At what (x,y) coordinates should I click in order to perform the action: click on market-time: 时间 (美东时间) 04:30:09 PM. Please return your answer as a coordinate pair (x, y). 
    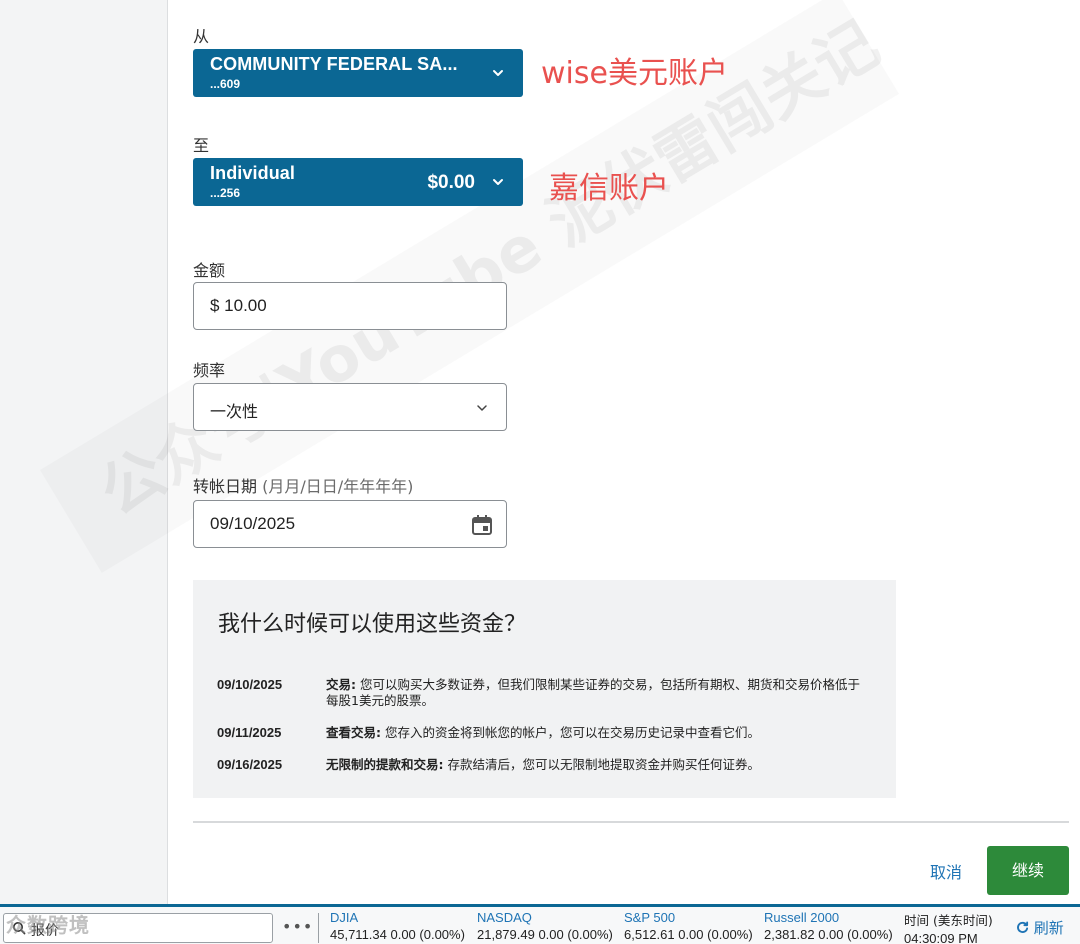
    Looking at the image, I should click on (948, 927).